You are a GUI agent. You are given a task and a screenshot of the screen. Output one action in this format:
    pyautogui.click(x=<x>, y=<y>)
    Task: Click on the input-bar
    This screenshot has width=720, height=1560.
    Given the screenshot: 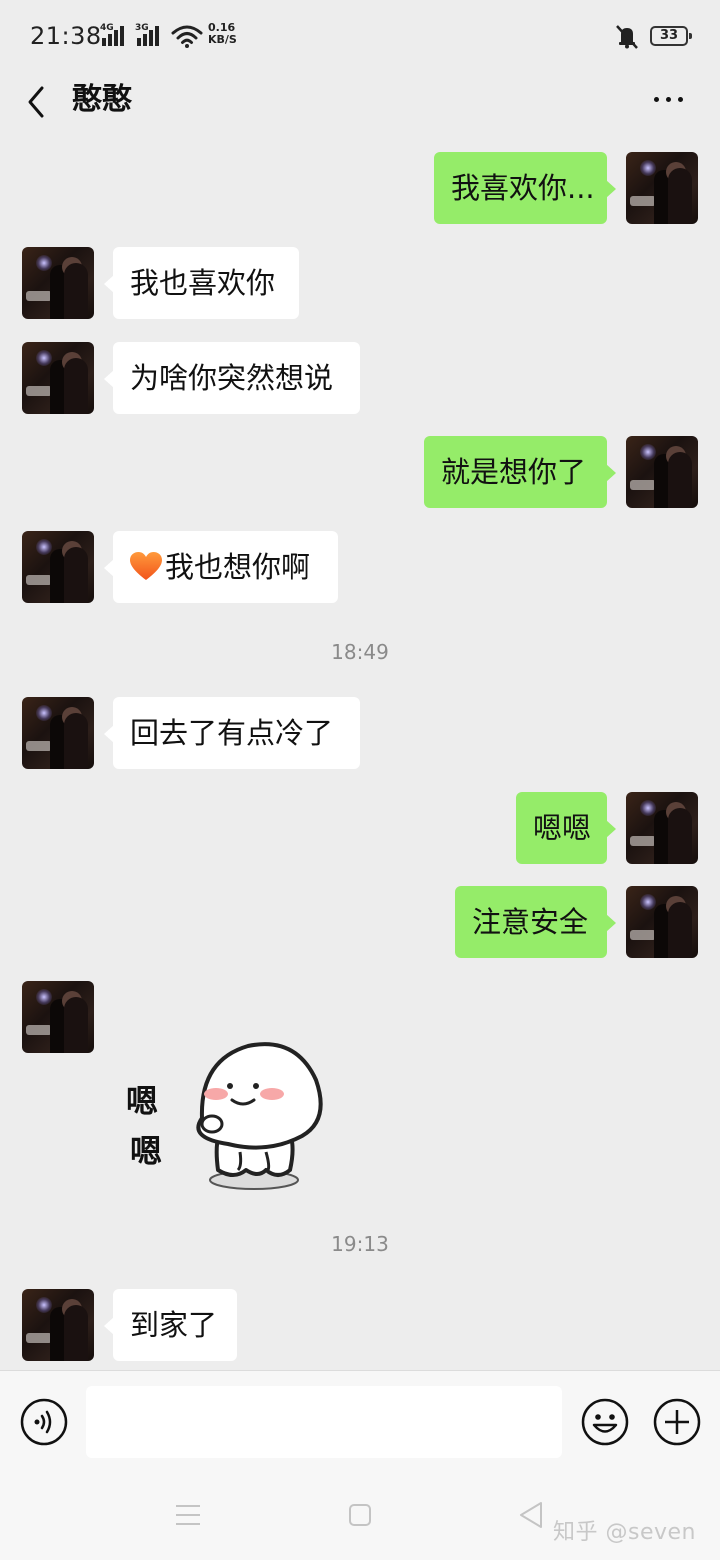 What is the action you would take?
    pyautogui.click(x=360, y=1420)
    